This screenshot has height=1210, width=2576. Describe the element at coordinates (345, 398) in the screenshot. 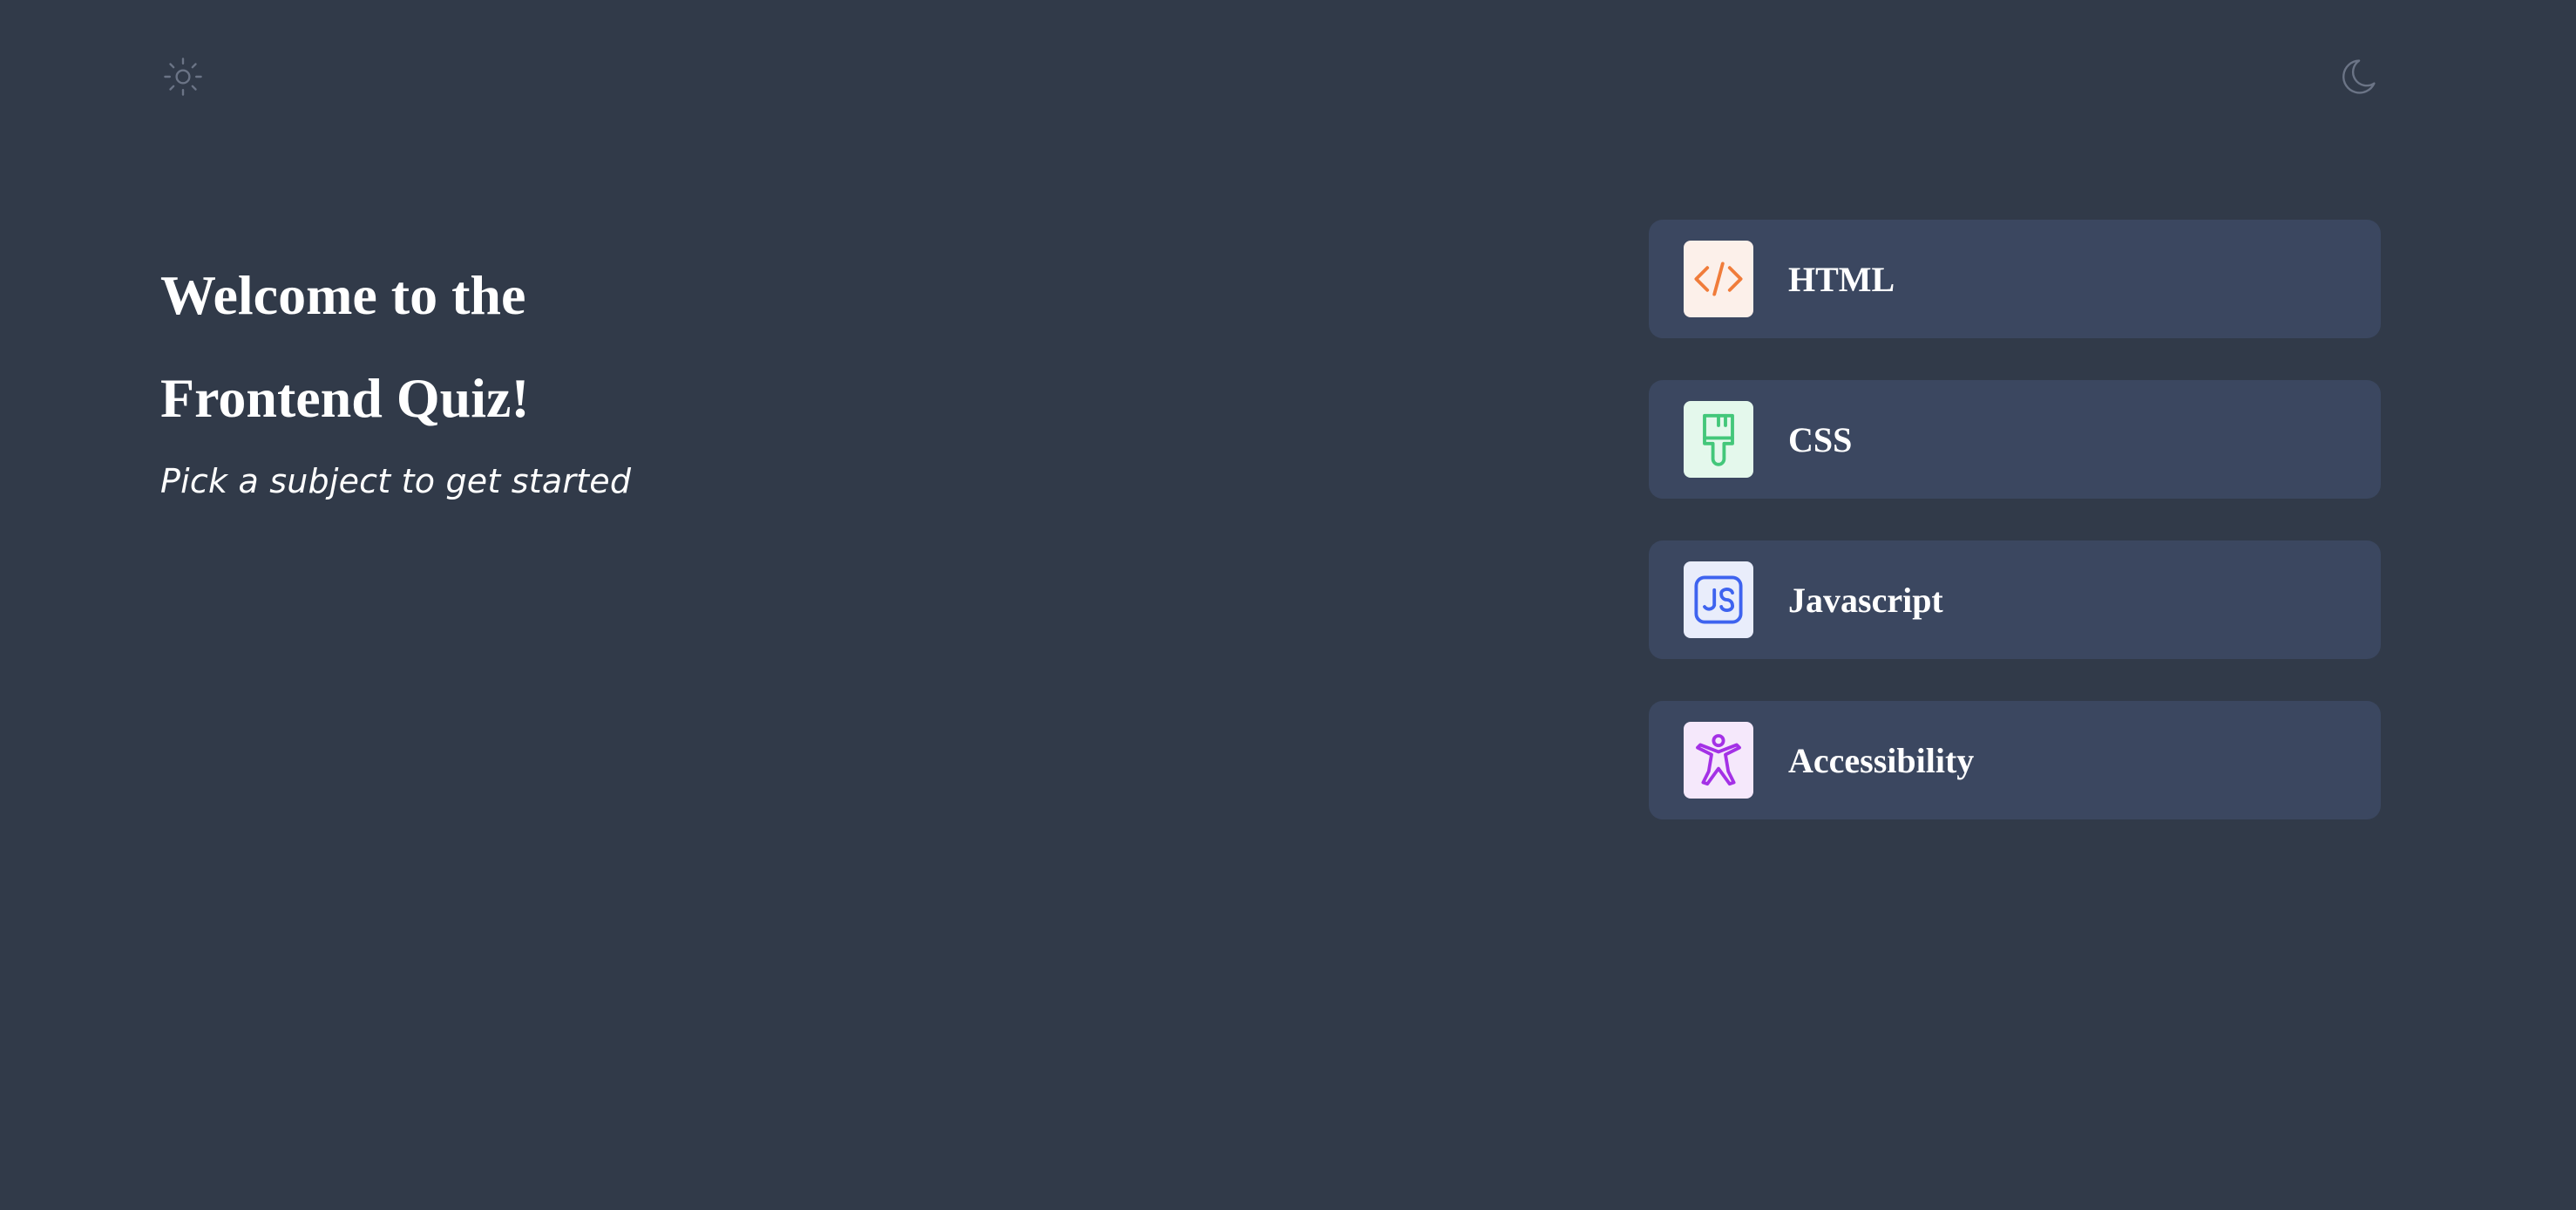

I see `title-line-2: Frontend Quiz!` at that location.